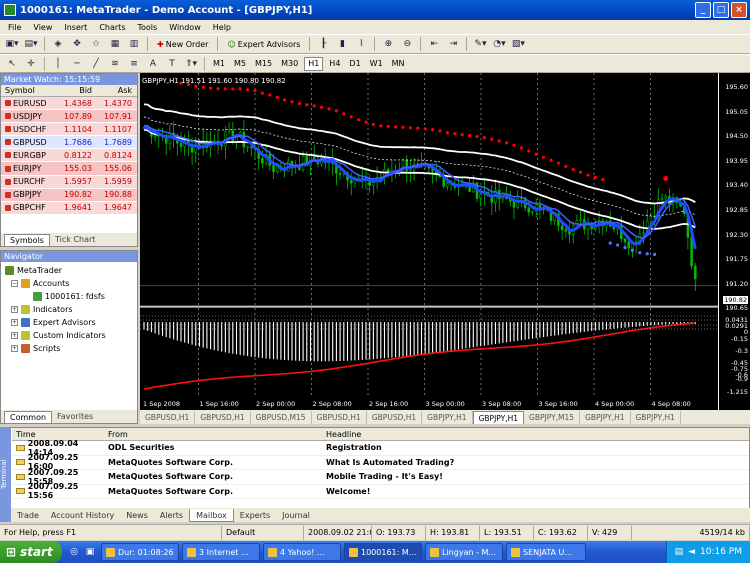  Describe the element at coordinates (281, 417) in the screenshot. I see `chart-tab: GBPUSD,M15` at that location.